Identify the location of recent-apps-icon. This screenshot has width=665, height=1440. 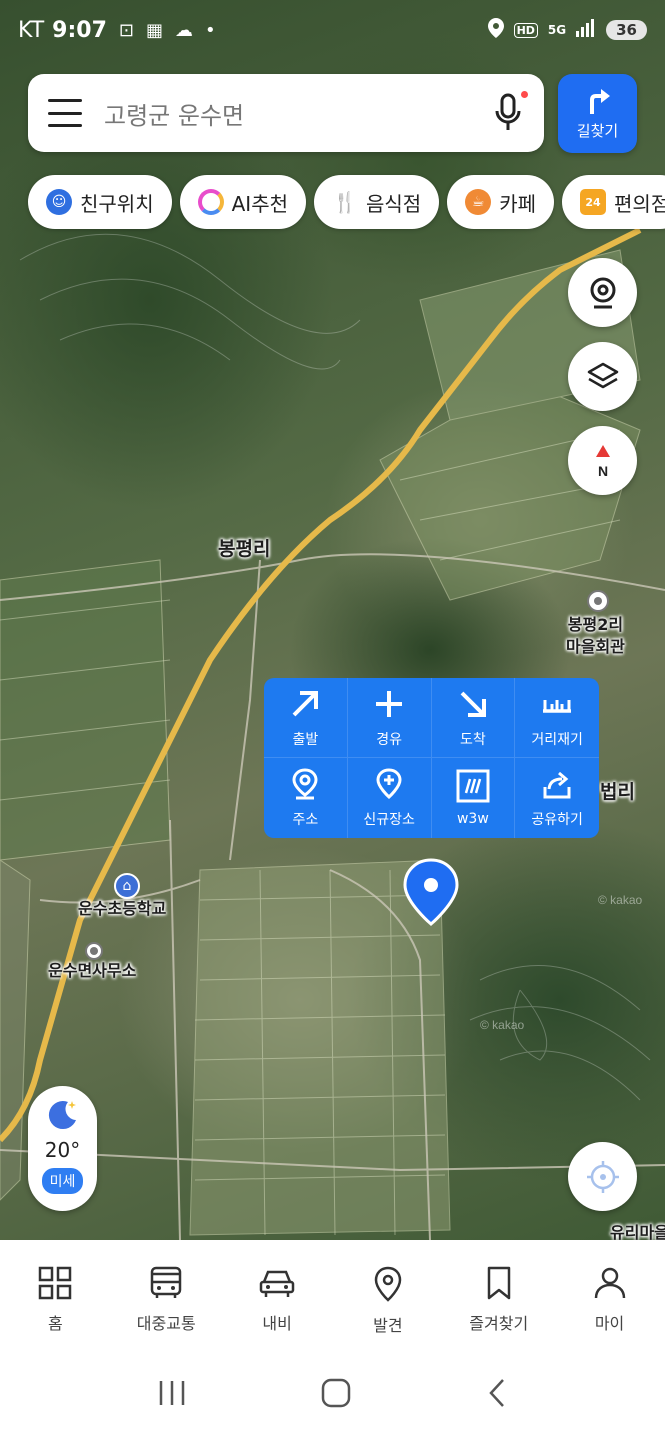
(172, 1395).